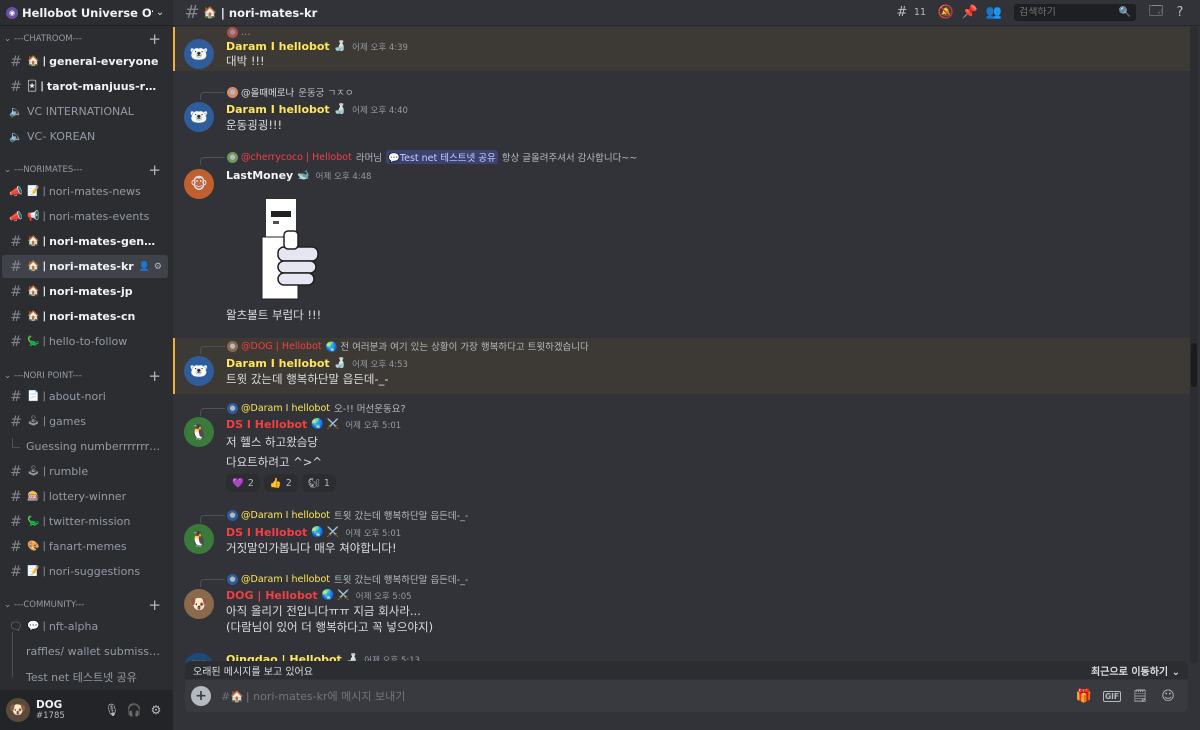  I want to click on message-input, so click(657, 696).